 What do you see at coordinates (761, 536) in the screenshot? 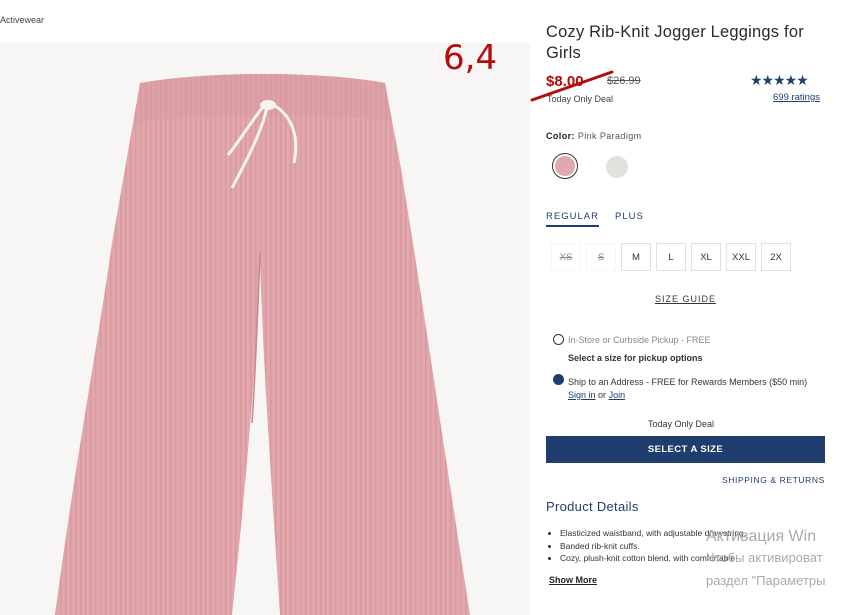
I see `windows-activation-watermark: Активация Win` at bounding box center [761, 536].